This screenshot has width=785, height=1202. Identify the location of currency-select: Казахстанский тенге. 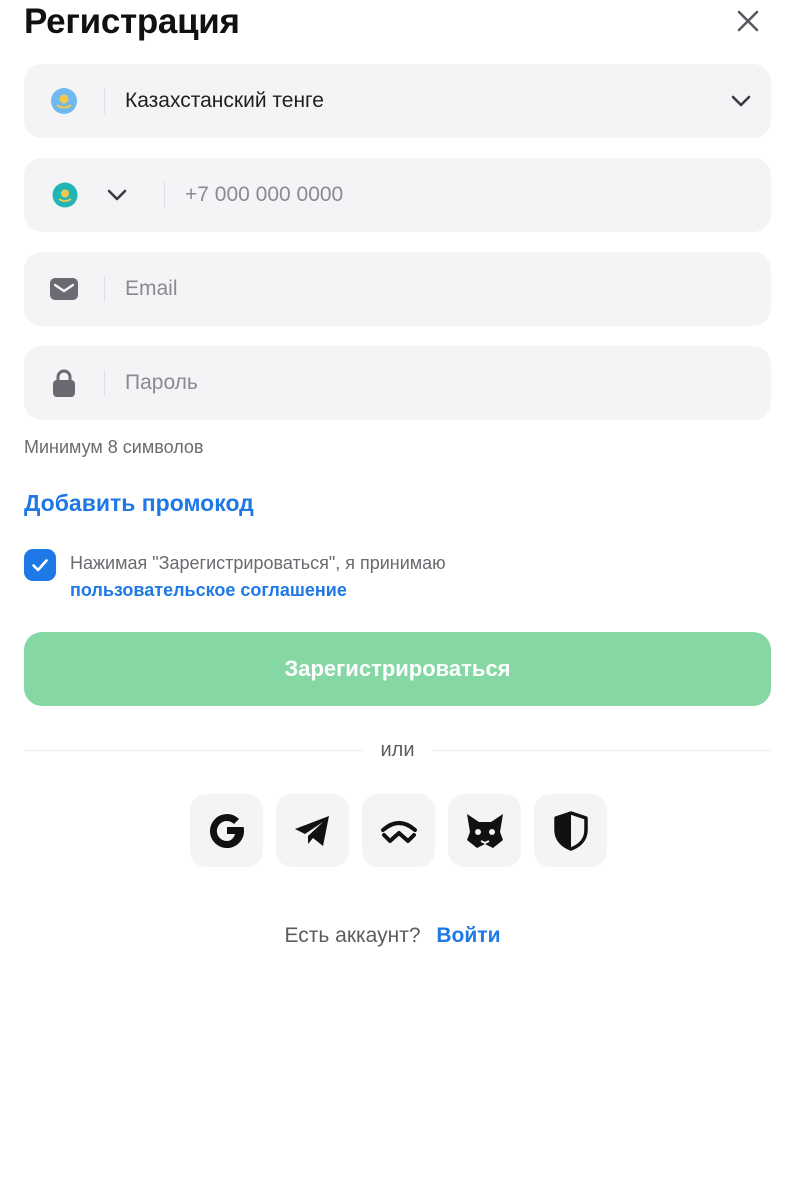
(397, 101).